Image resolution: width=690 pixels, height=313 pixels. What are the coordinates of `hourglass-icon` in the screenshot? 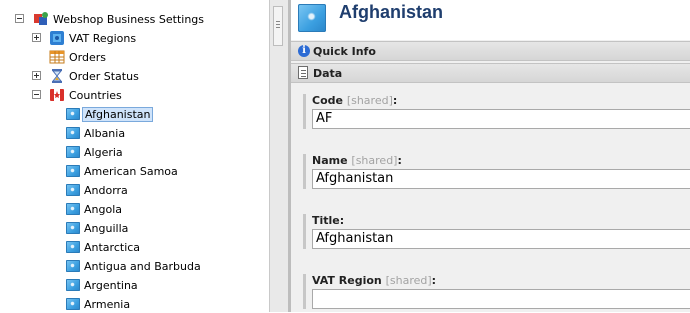 It's located at (57, 76).